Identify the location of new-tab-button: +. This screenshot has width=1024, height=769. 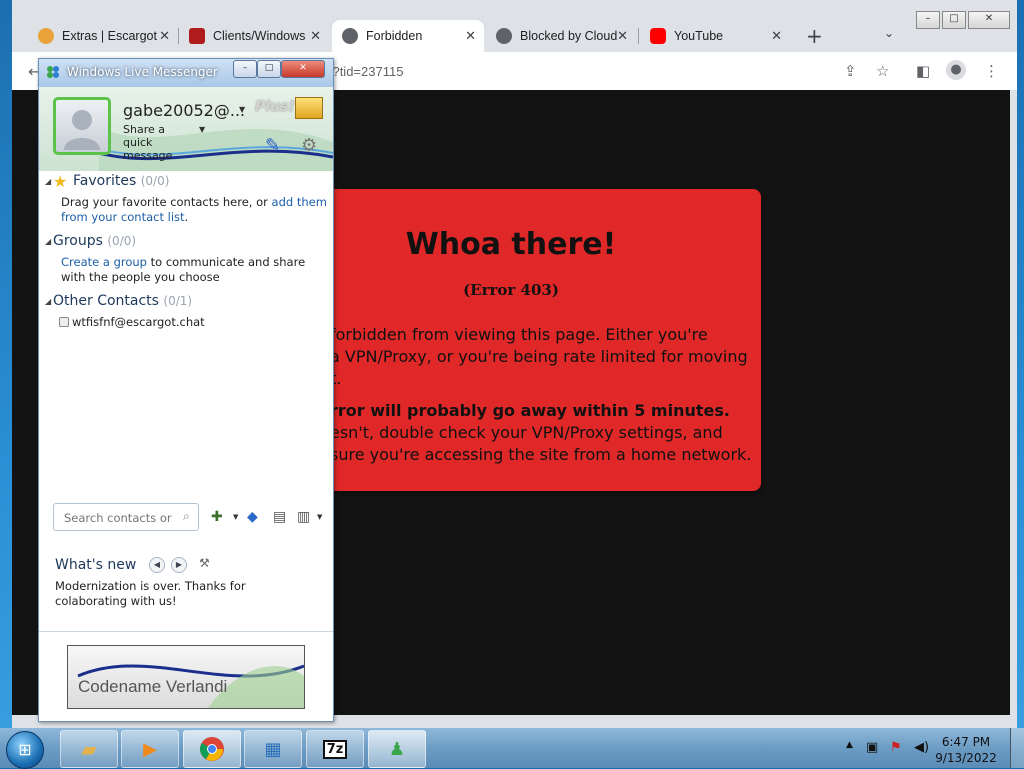
(814, 36).